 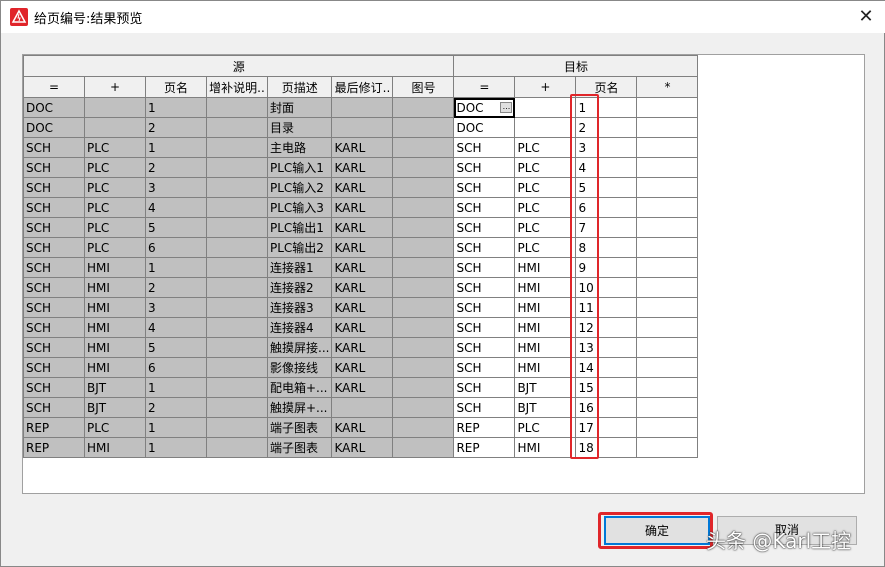 I want to click on target-cell: 11, so click(x=606, y=307).